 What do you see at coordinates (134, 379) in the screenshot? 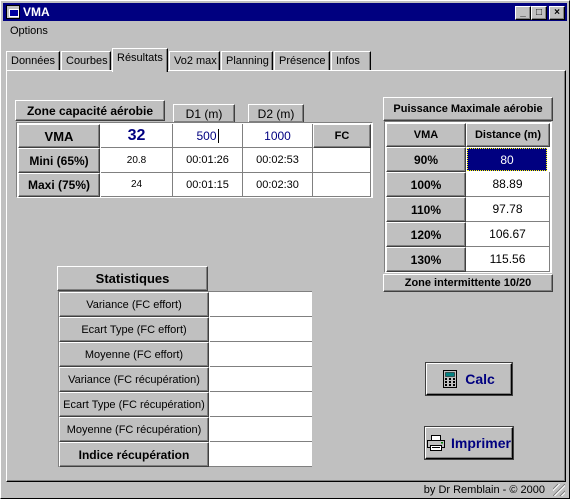
I see `stat-label-variance-recup: Variance (FC récupération)` at bounding box center [134, 379].